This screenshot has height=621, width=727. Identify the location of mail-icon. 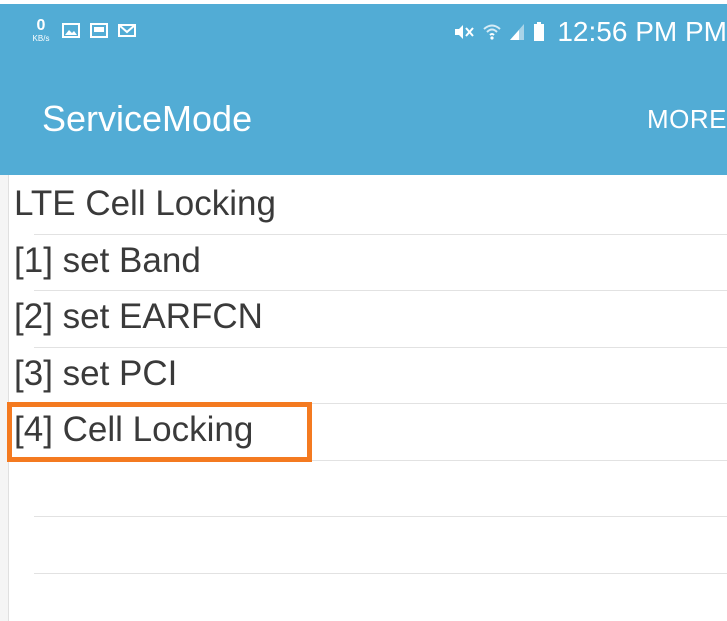
(127, 30).